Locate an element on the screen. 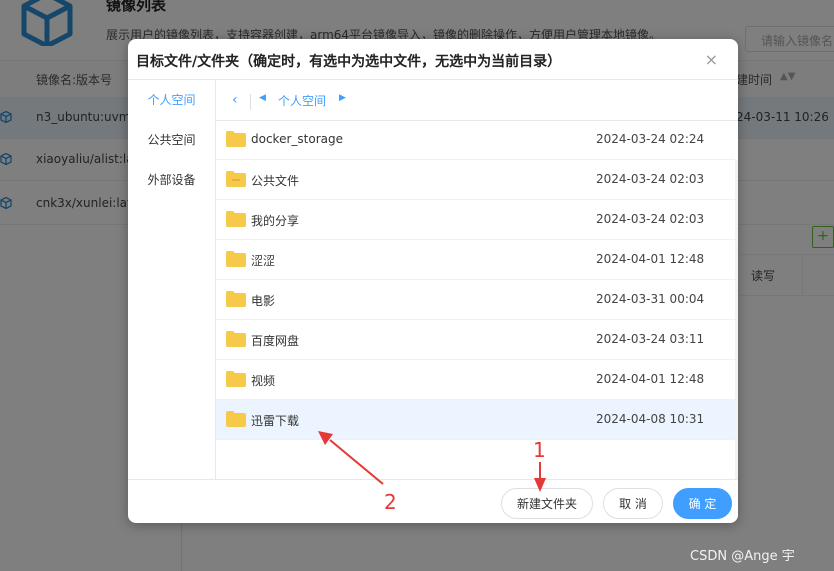 The image size is (834, 571). back-icon: ‹ is located at coordinates (235, 100).